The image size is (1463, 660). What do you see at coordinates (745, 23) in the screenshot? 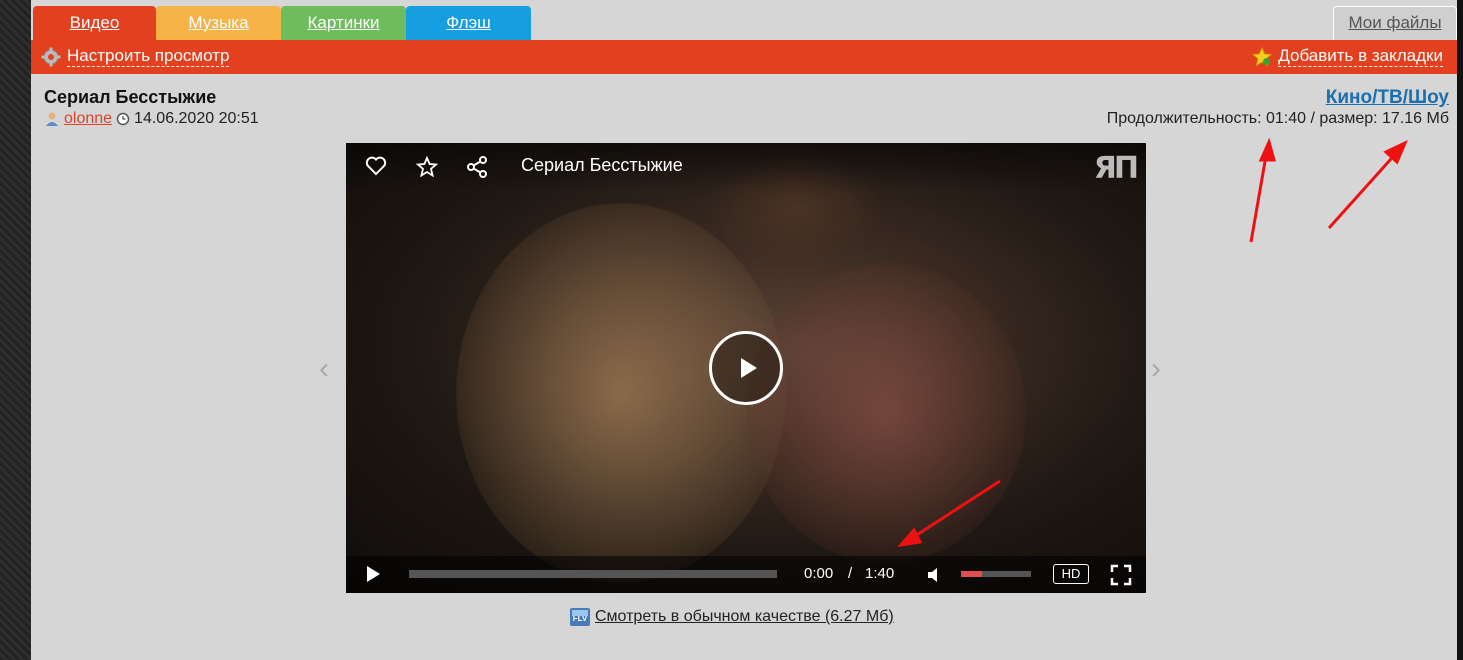
I see `category-tabs: Видео Музыка Картинки Флэш Мои файлы` at bounding box center [745, 23].